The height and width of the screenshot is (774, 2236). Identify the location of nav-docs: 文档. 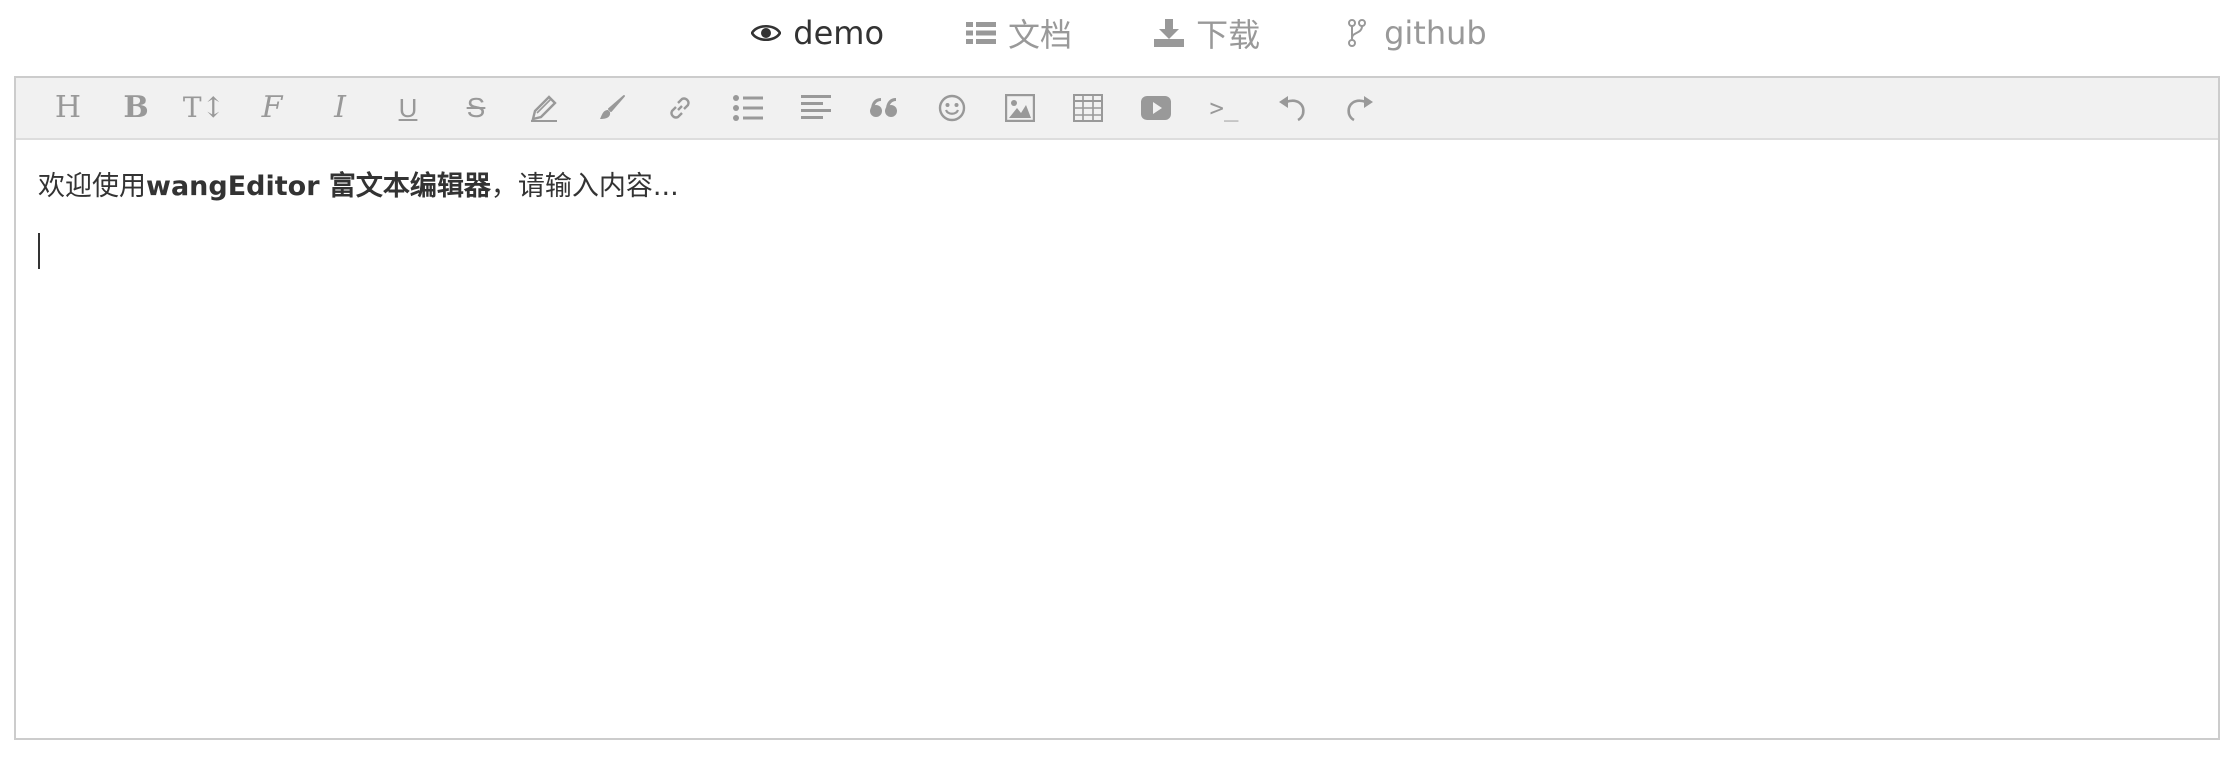
(1018, 33).